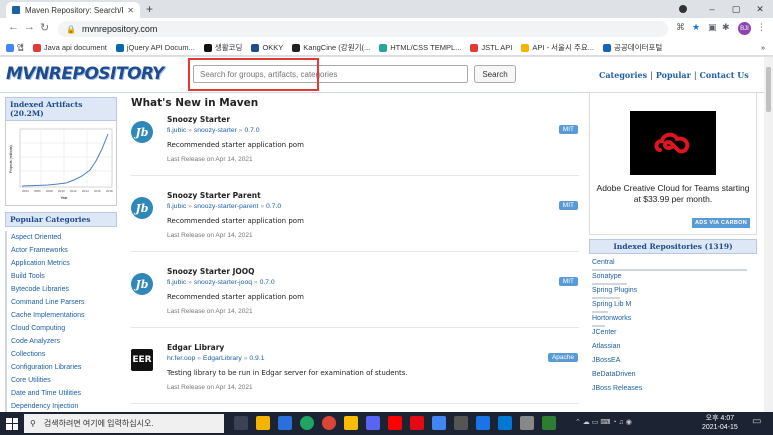  What do you see at coordinates (256, 358) in the screenshot?
I see `version-link: 0.9.1` at bounding box center [256, 358].